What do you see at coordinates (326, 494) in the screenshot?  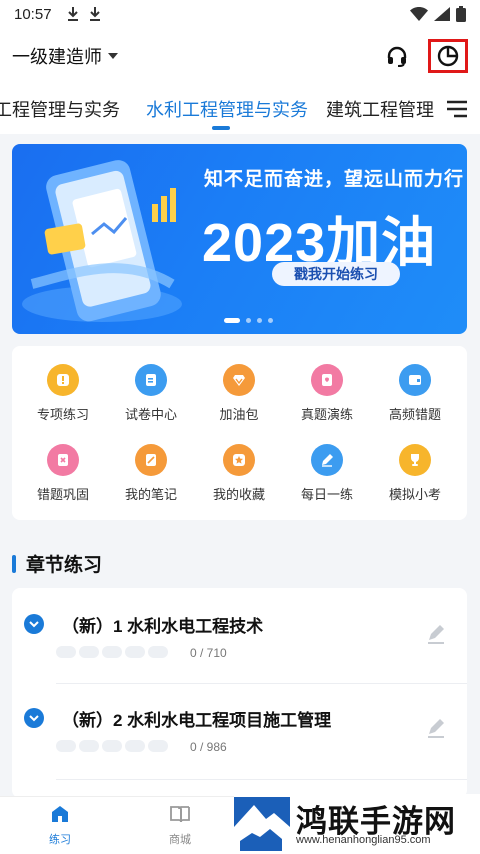 I see `feature-label: 每日一练` at bounding box center [326, 494].